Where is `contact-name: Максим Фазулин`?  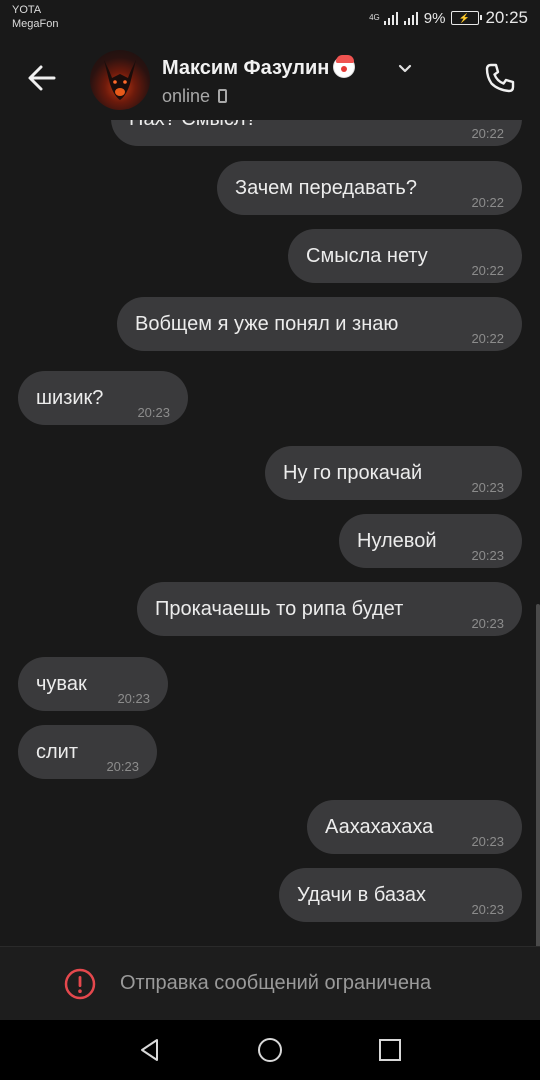
contact-name: Максим Фазулин is located at coordinates (259, 67).